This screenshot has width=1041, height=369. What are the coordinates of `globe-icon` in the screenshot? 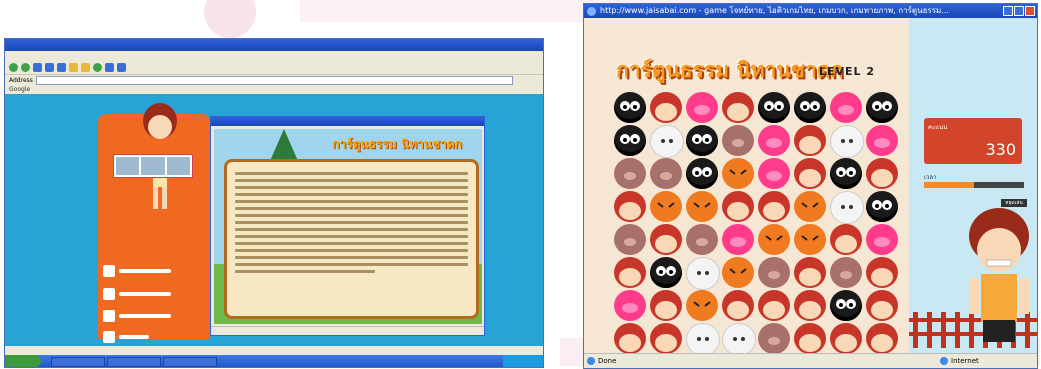 It's located at (944, 361).